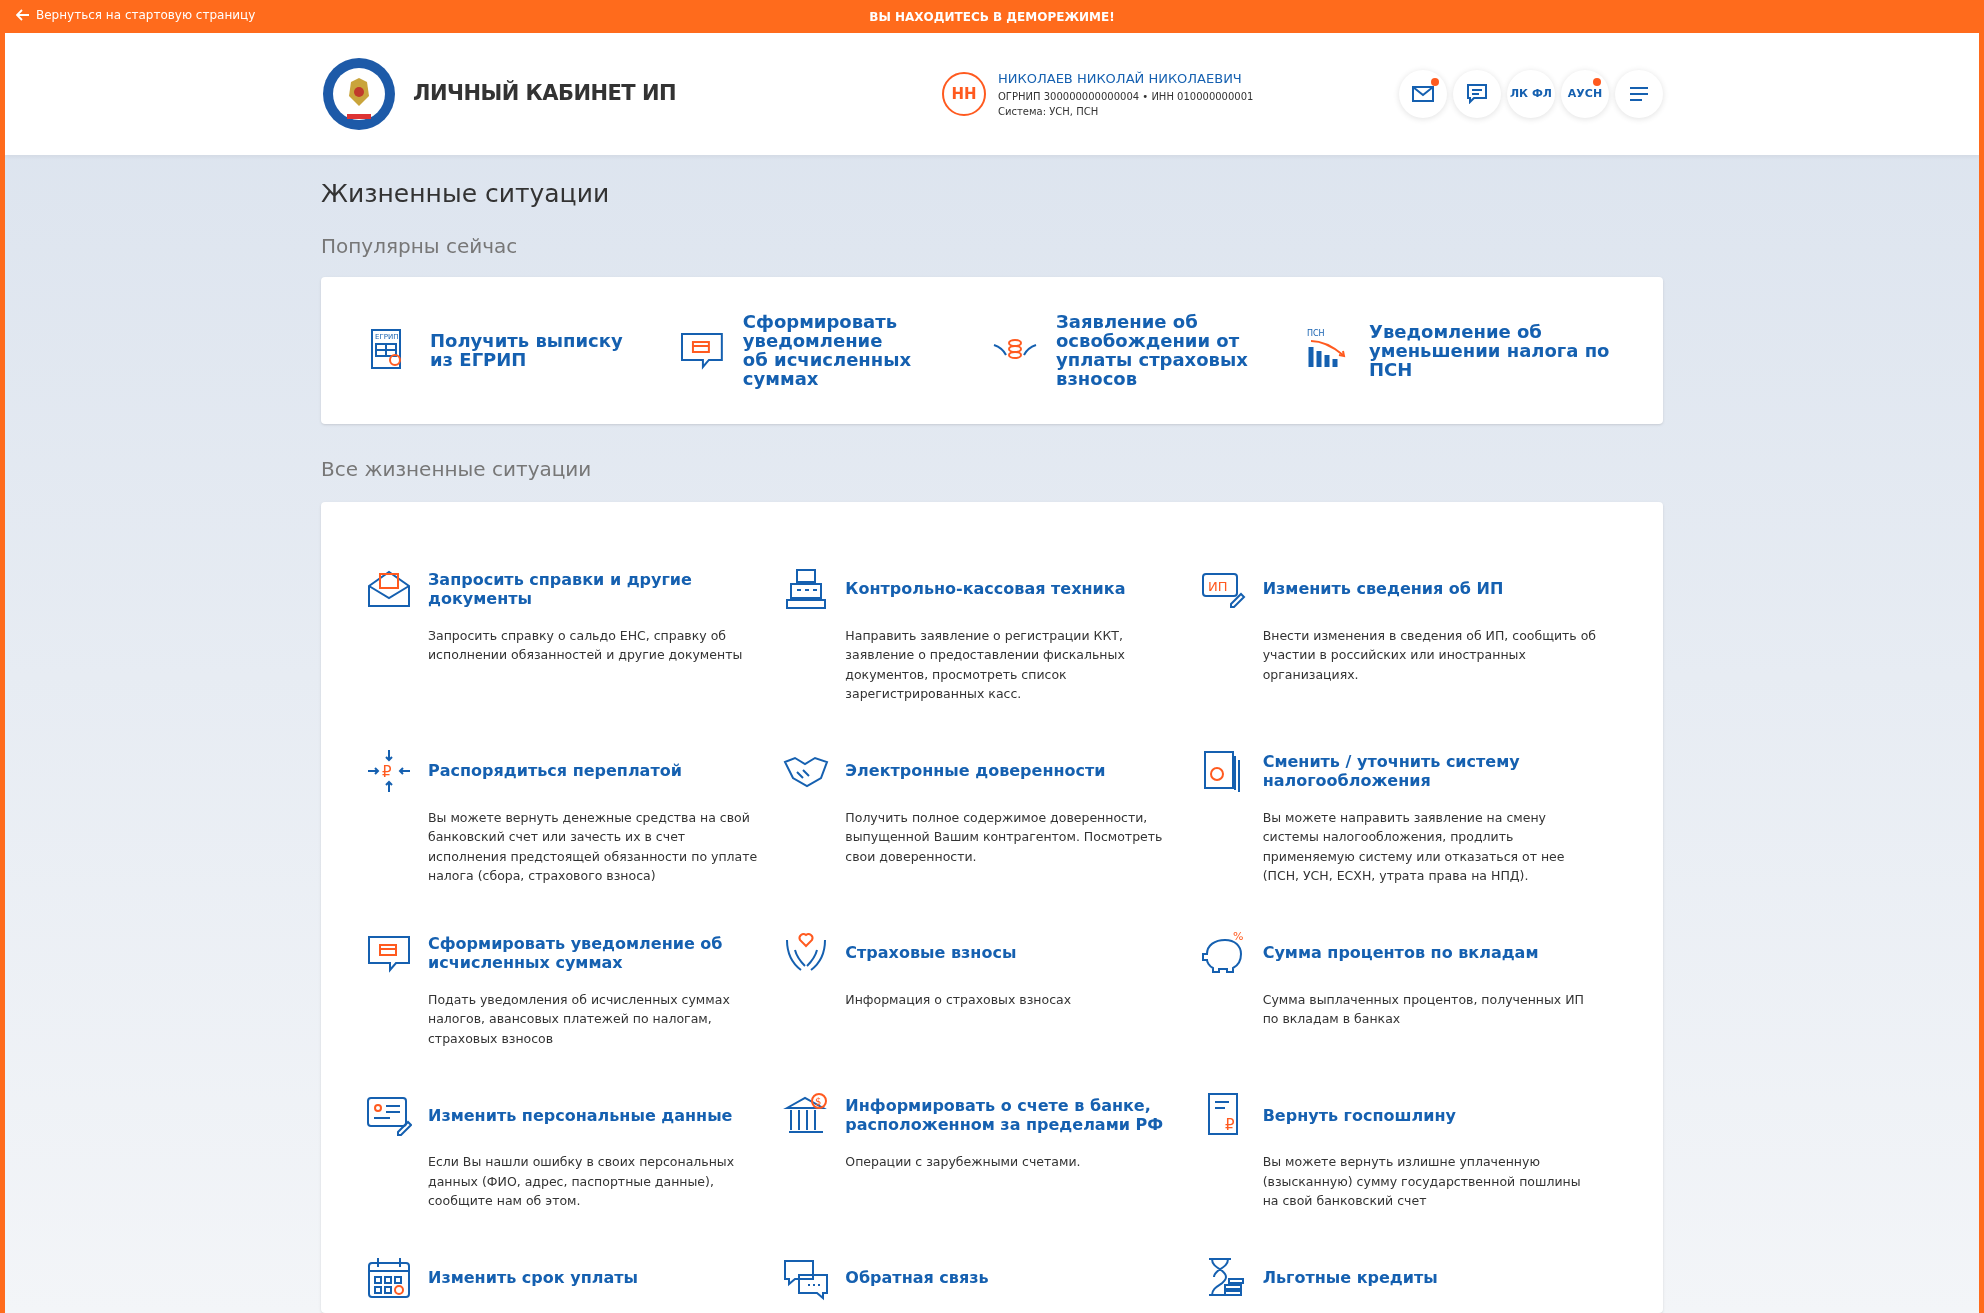  What do you see at coordinates (1422, 1181) in the screenshot?
I see `situation-description: Вы можете вернуть излишне уплаченную (взысканную) сумму государственной пошлины на свой банковский счет` at bounding box center [1422, 1181].